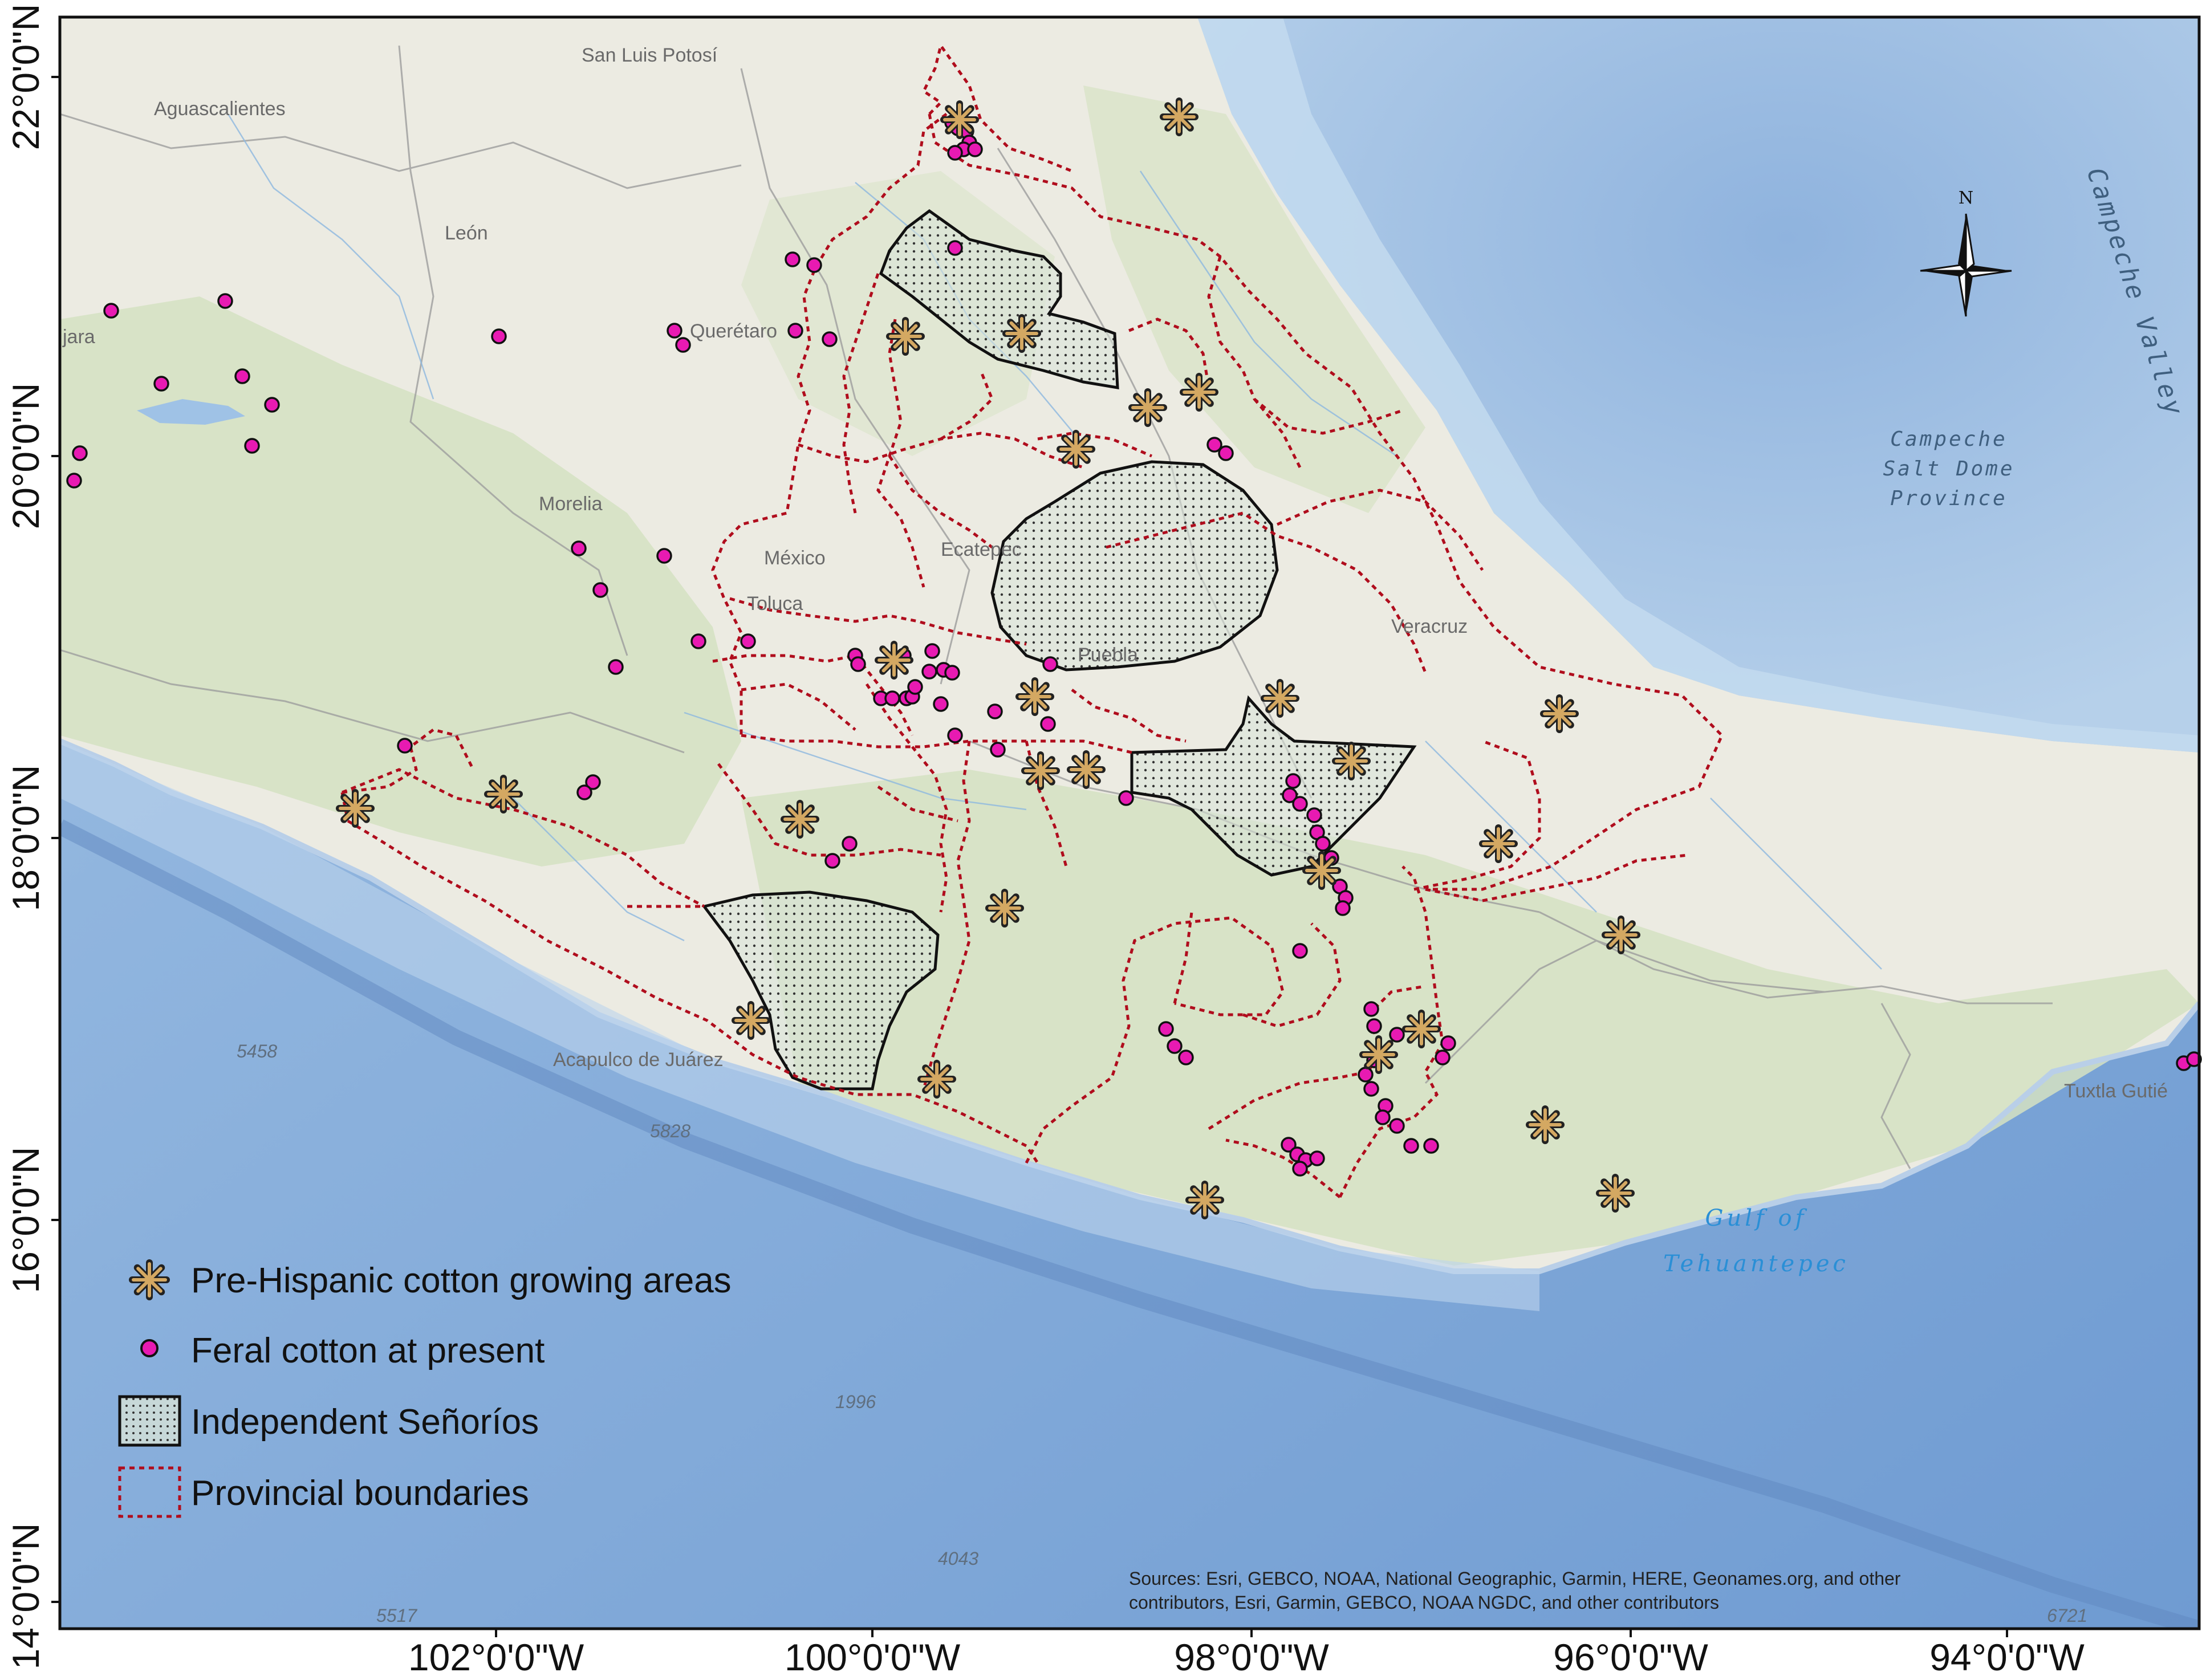 The image size is (2202, 1680). Describe the element at coordinates (26, 839) in the screenshot. I see `lat-label-18: 18°0'0"N` at that location.